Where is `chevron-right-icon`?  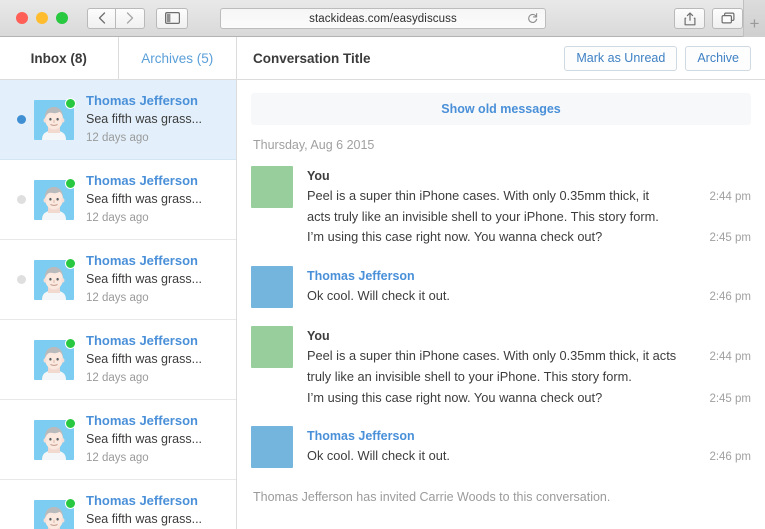
chevron-right-icon is located at coordinates (130, 18).